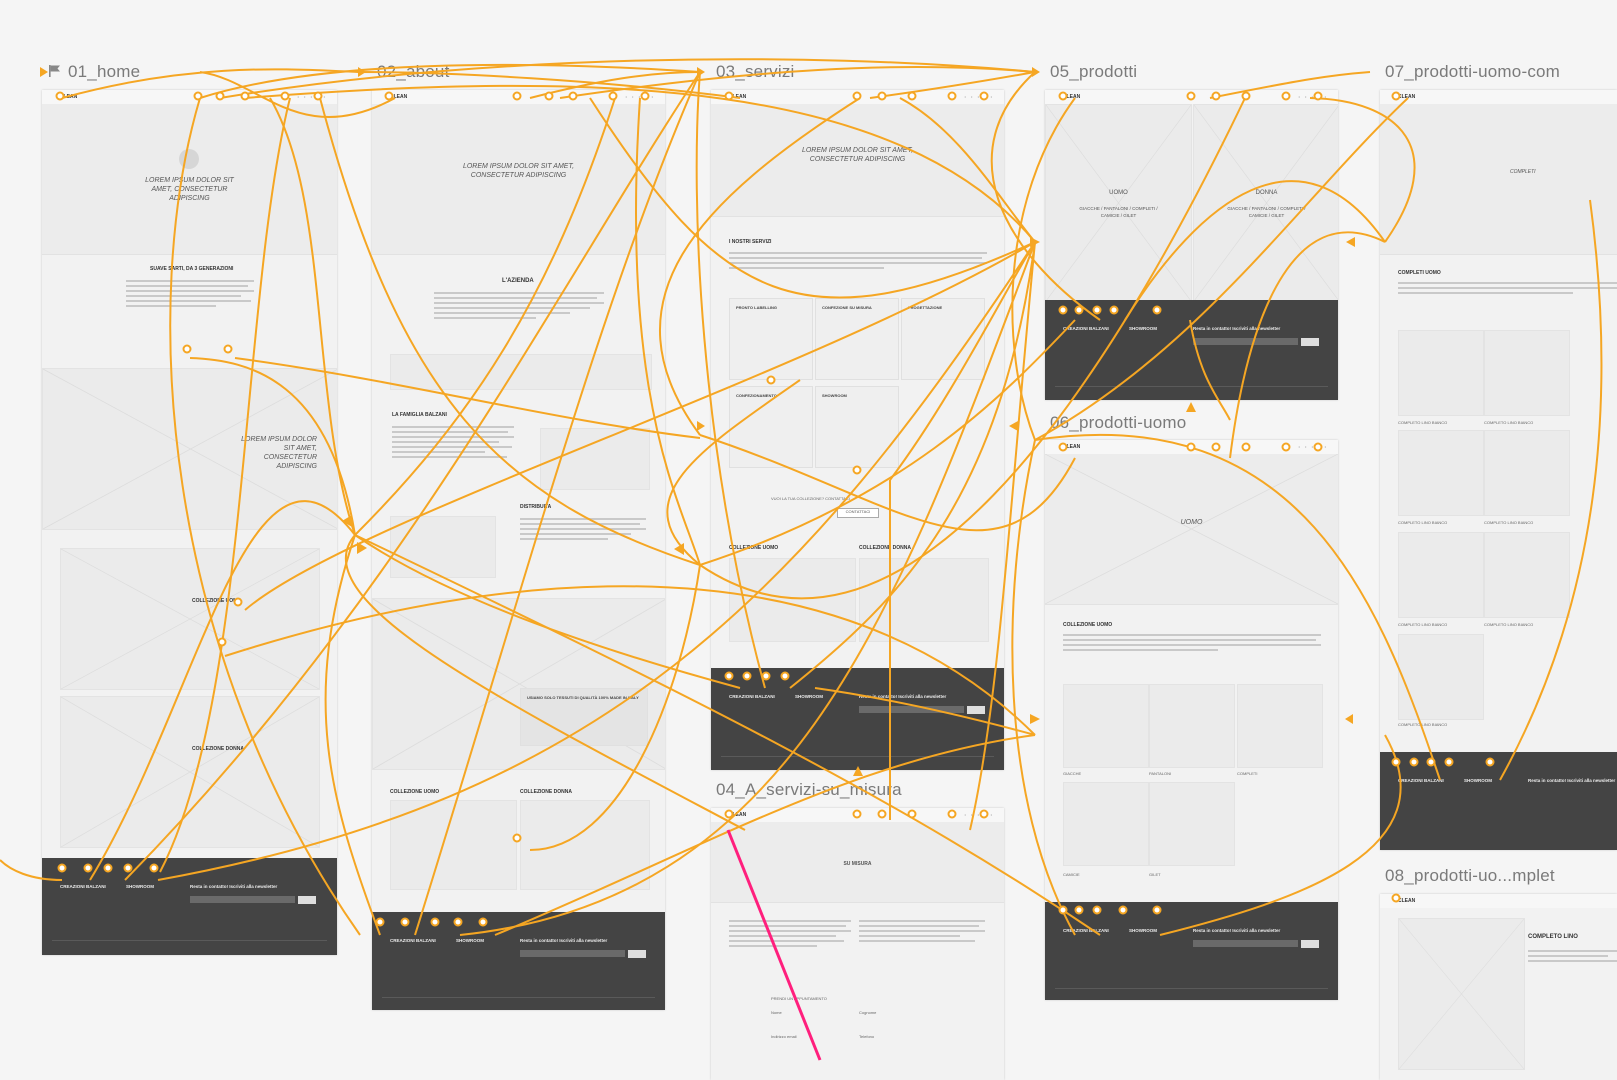 This screenshot has height=1080, width=1617. Describe the element at coordinates (771, 339) in the screenshot. I see `service-card: PRONTO LABELLING` at that location.